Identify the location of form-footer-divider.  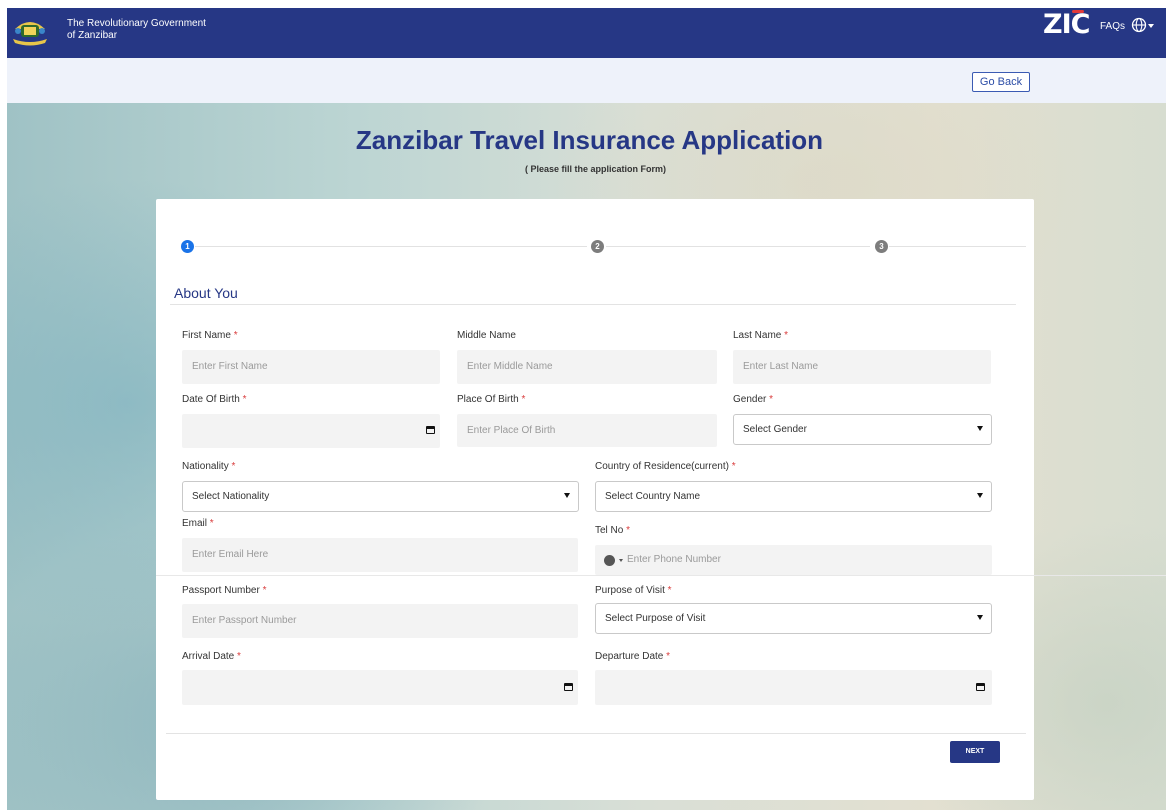
(596, 733).